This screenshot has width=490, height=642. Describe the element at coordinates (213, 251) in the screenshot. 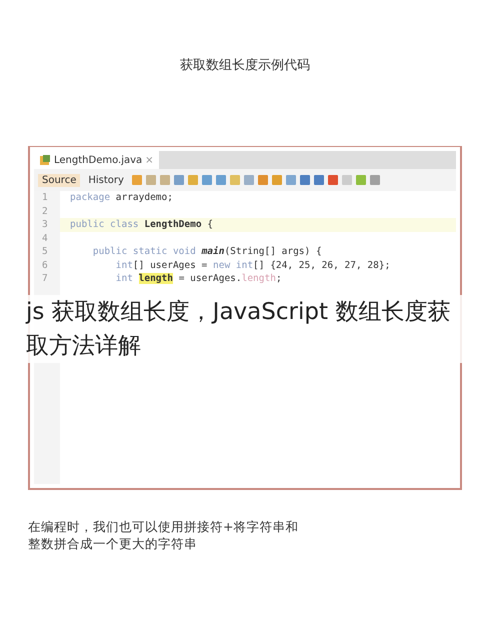

I see `code-token: main` at that location.